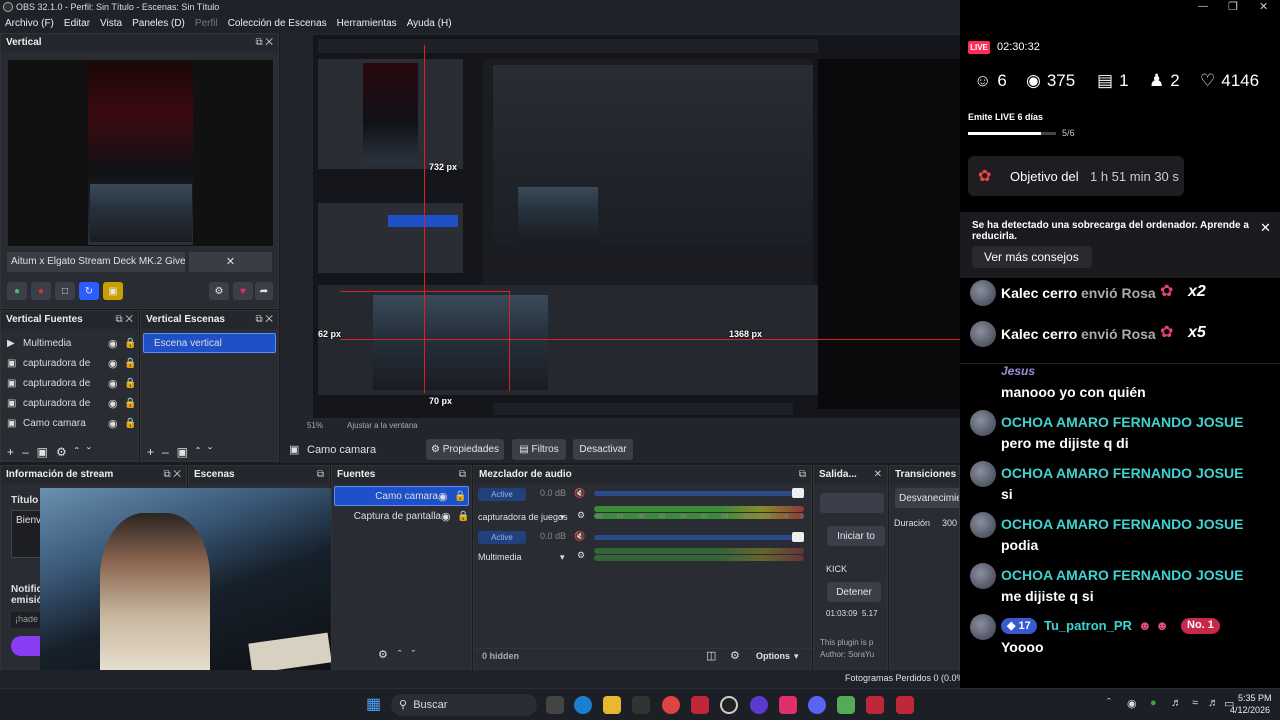  What do you see at coordinates (852, 503) in the screenshot?
I see `output-blank-button` at bounding box center [852, 503].